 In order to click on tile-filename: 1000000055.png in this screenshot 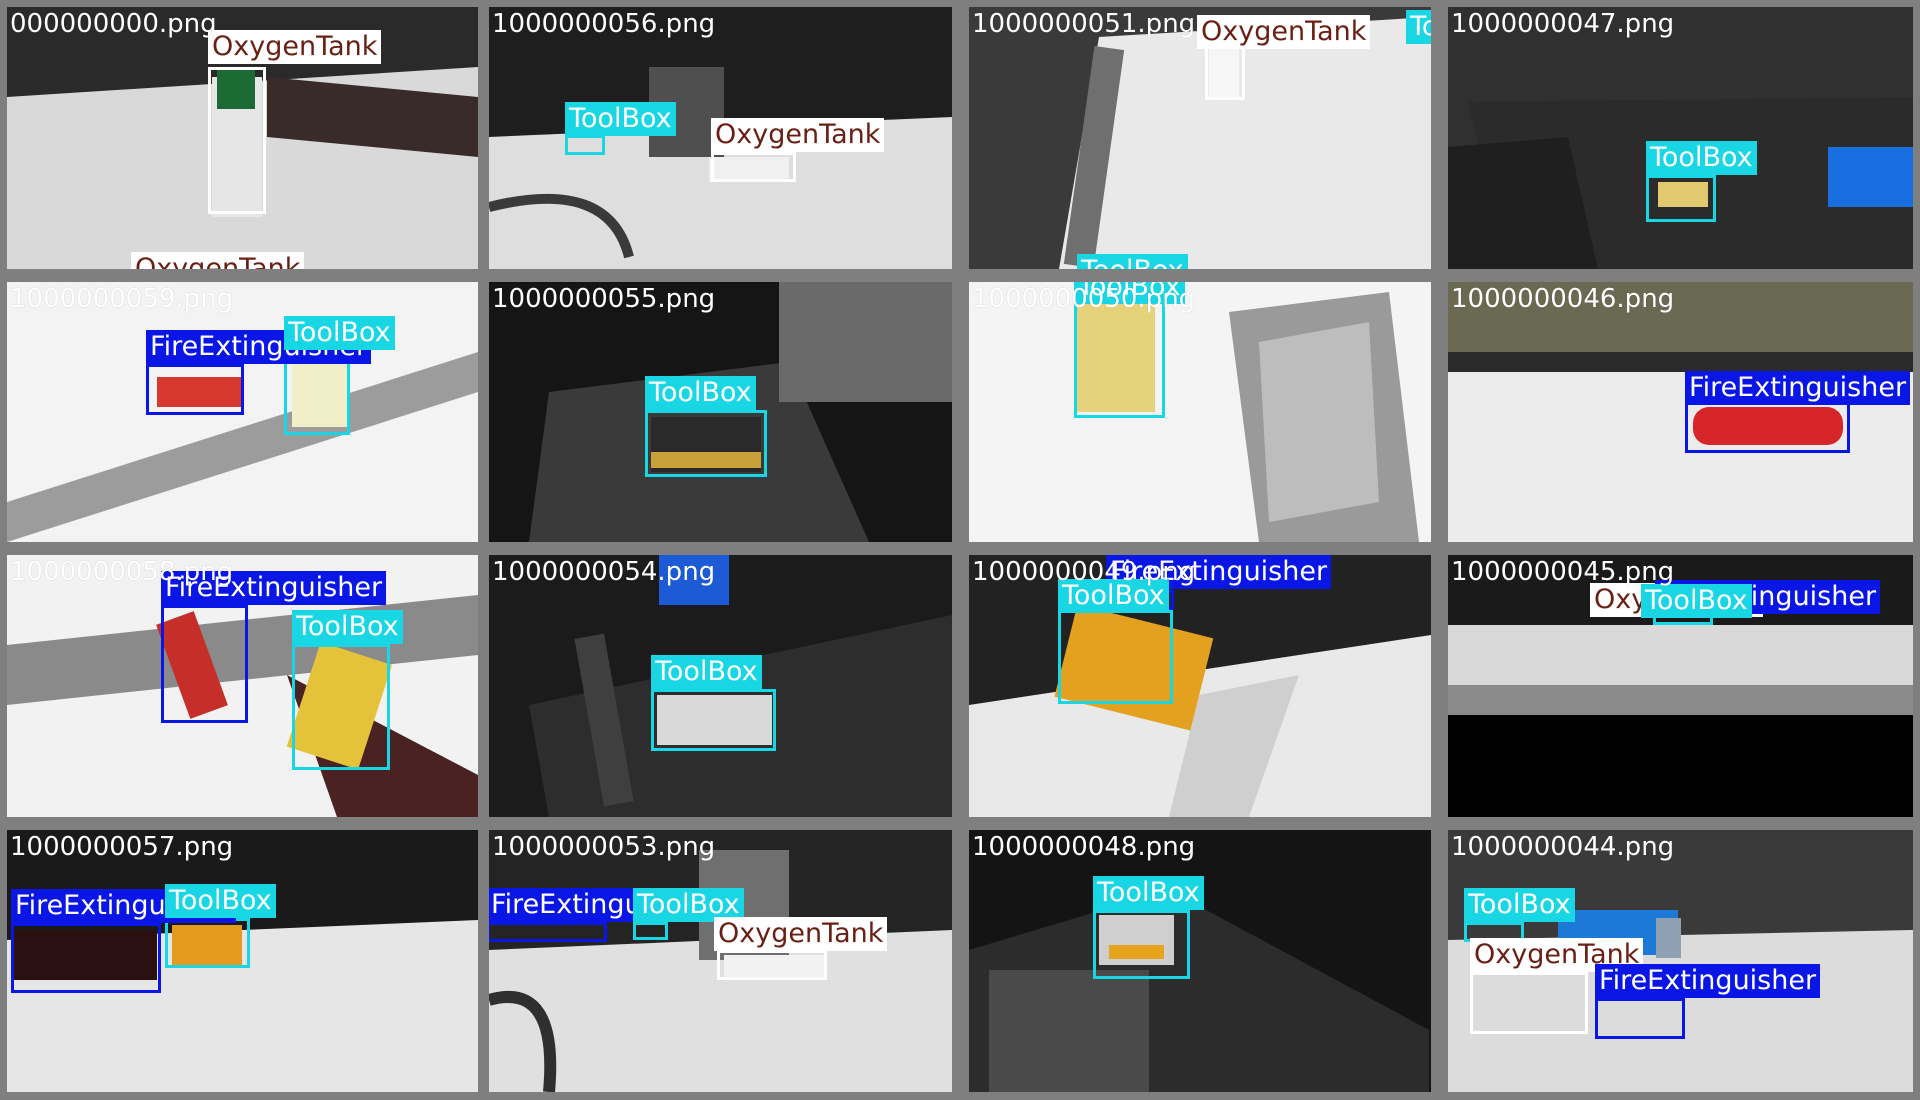, I will do `click(604, 299)`.